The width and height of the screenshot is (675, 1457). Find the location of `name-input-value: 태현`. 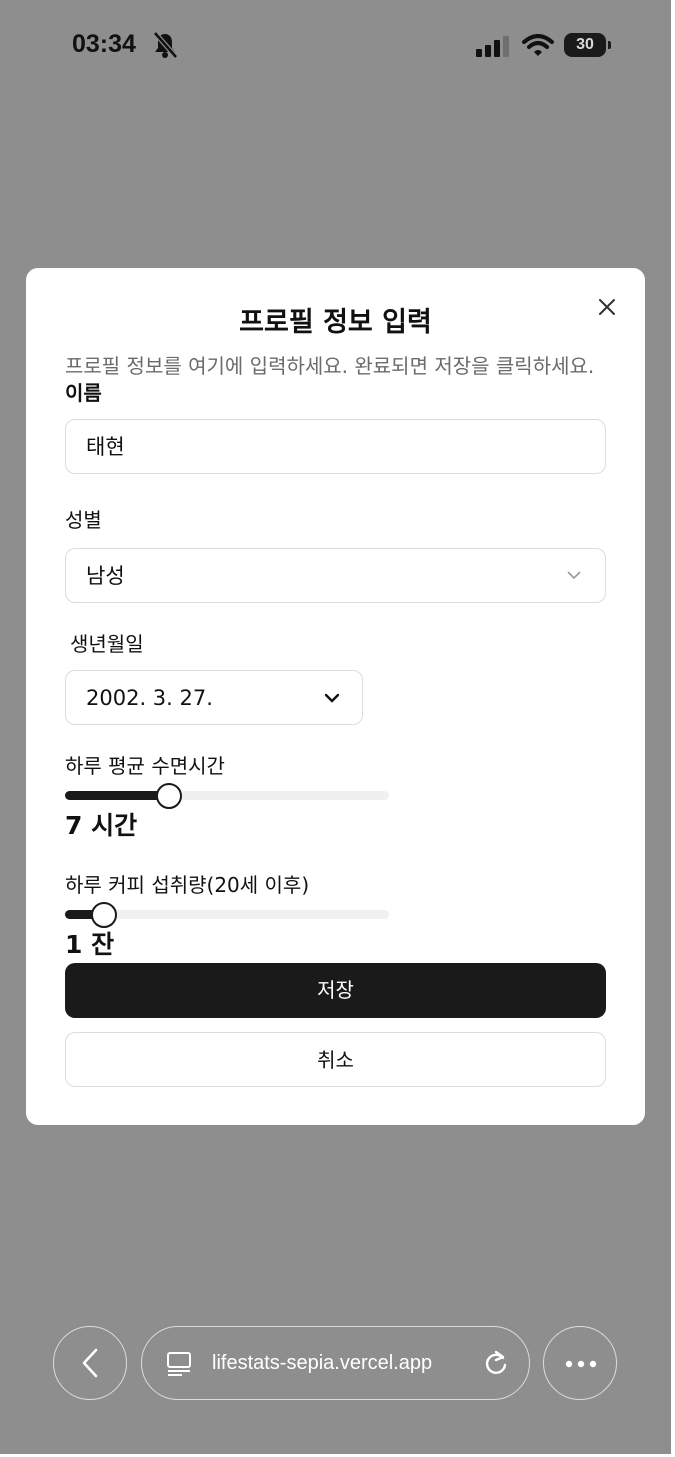

name-input-value: 태현 is located at coordinates (105, 447).